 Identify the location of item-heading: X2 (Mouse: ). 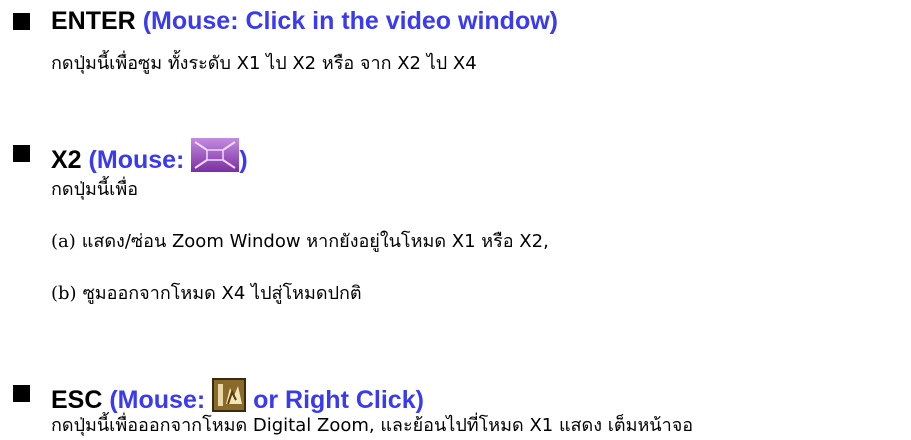
(149, 158).